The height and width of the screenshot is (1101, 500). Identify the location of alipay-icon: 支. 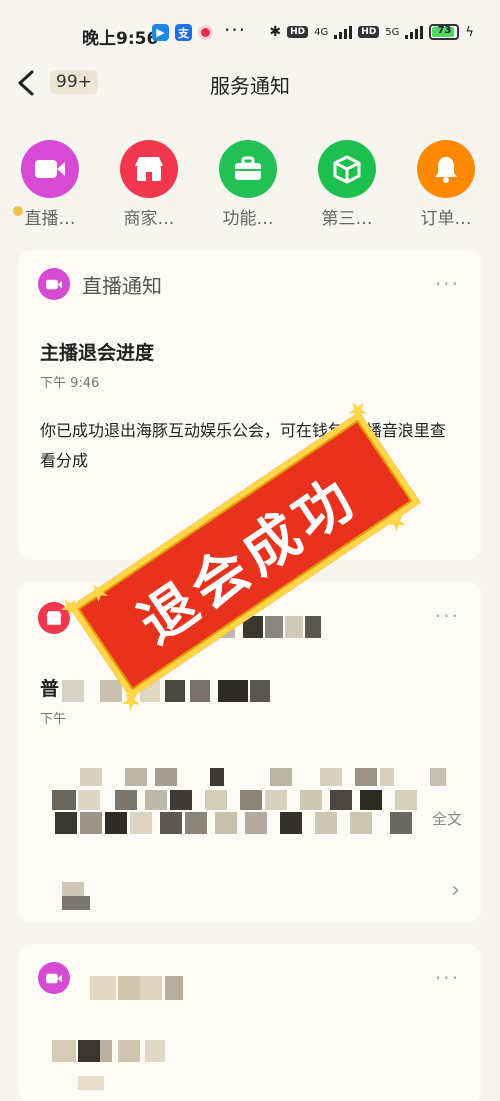
(183, 32).